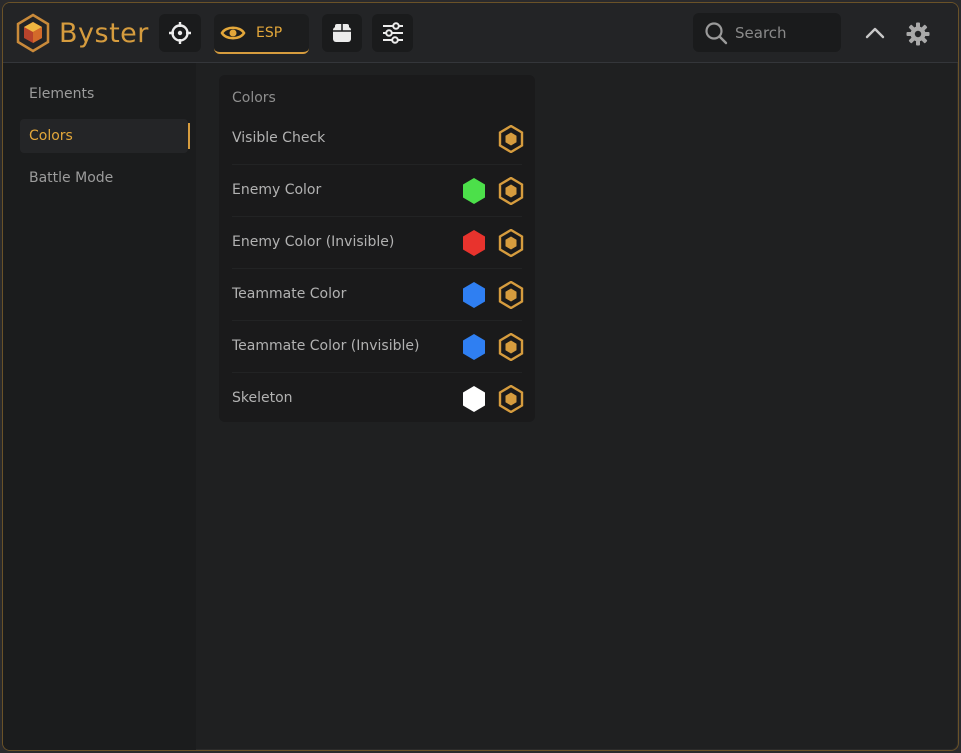 The height and width of the screenshot is (753, 961). I want to click on setting-row-teammate-color-invisible: Teammate Color (Invisible), so click(377, 346).